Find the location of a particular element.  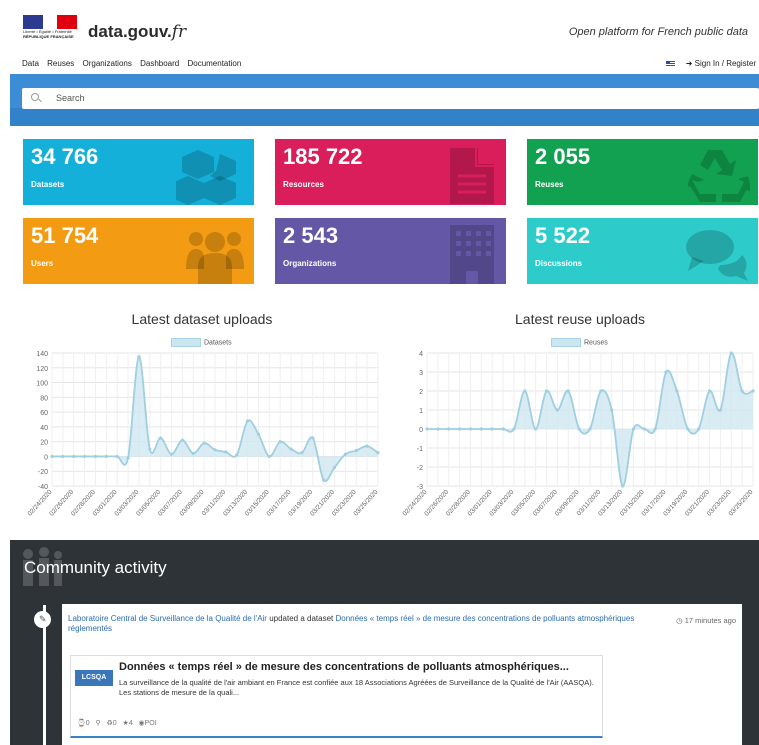

stat-tile-users: 51 754 Users is located at coordinates (138, 251).